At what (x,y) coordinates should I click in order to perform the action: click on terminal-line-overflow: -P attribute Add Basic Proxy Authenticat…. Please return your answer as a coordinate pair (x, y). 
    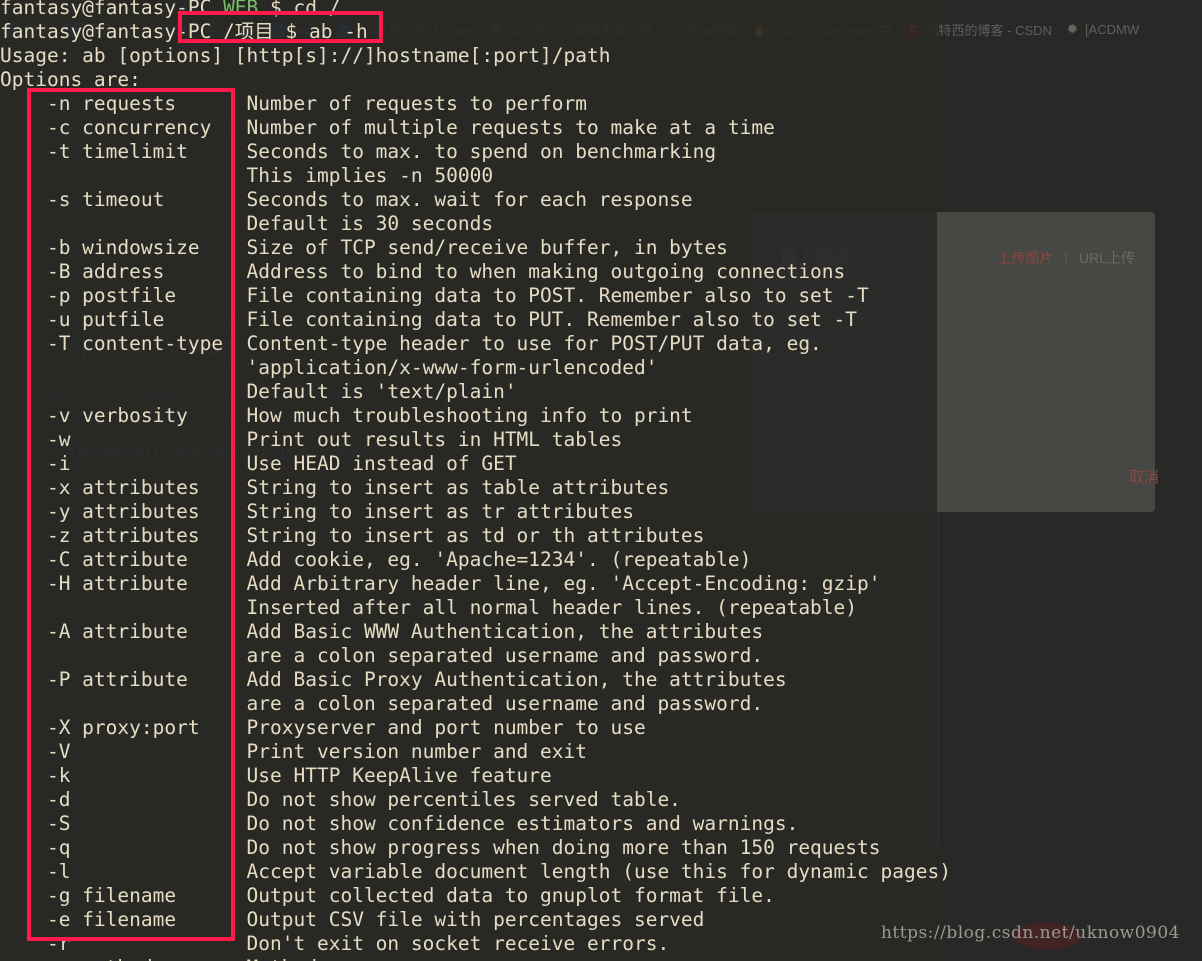
    Looking at the image, I should click on (1069, 680).